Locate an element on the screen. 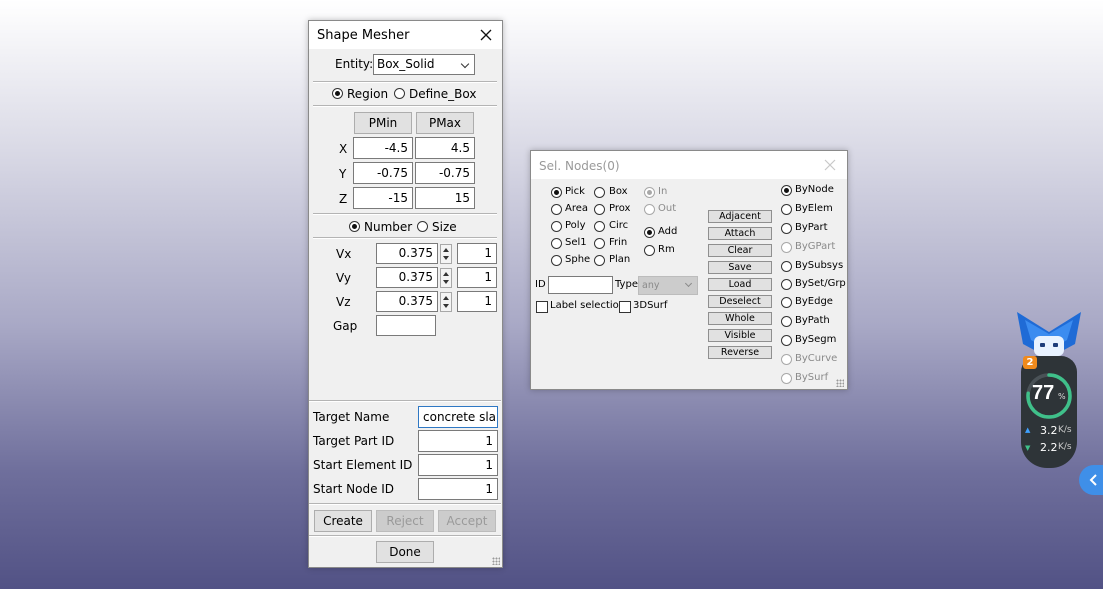 This screenshot has width=1103, height=589. circ-radio is located at coordinates (599, 226).